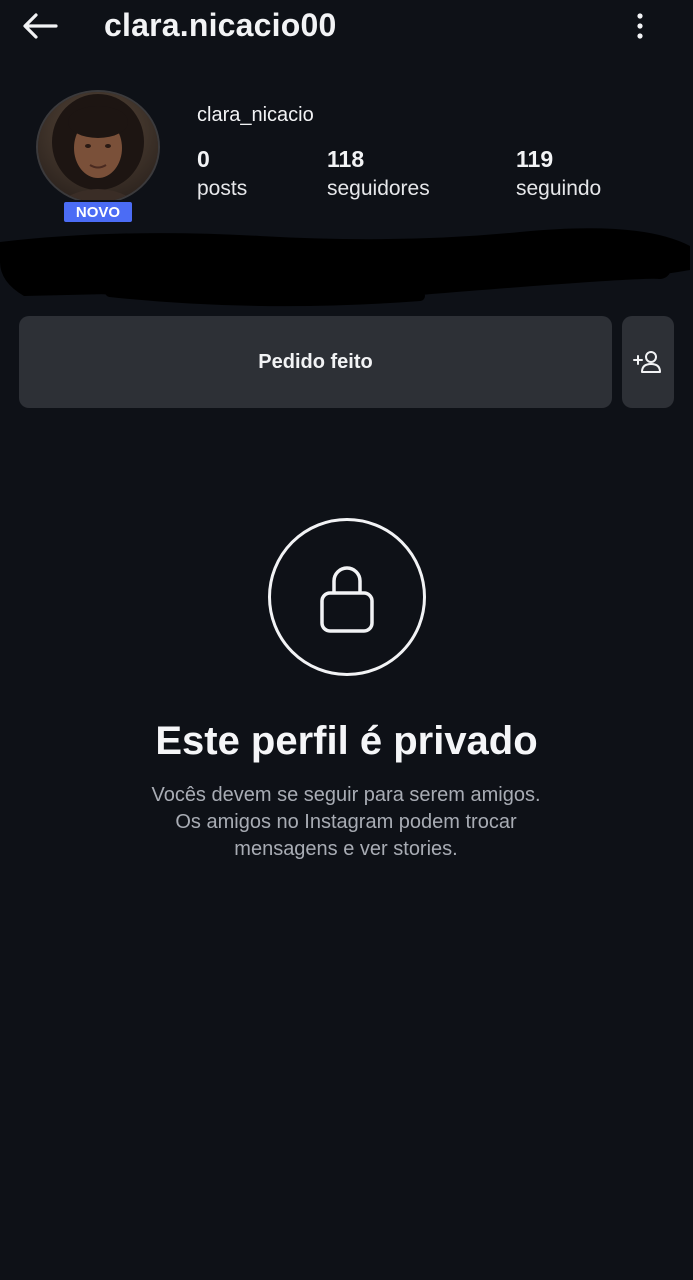 The height and width of the screenshot is (1280, 693). What do you see at coordinates (345, 267) in the screenshot?
I see `redaction-scribble` at bounding box center [345, 267].